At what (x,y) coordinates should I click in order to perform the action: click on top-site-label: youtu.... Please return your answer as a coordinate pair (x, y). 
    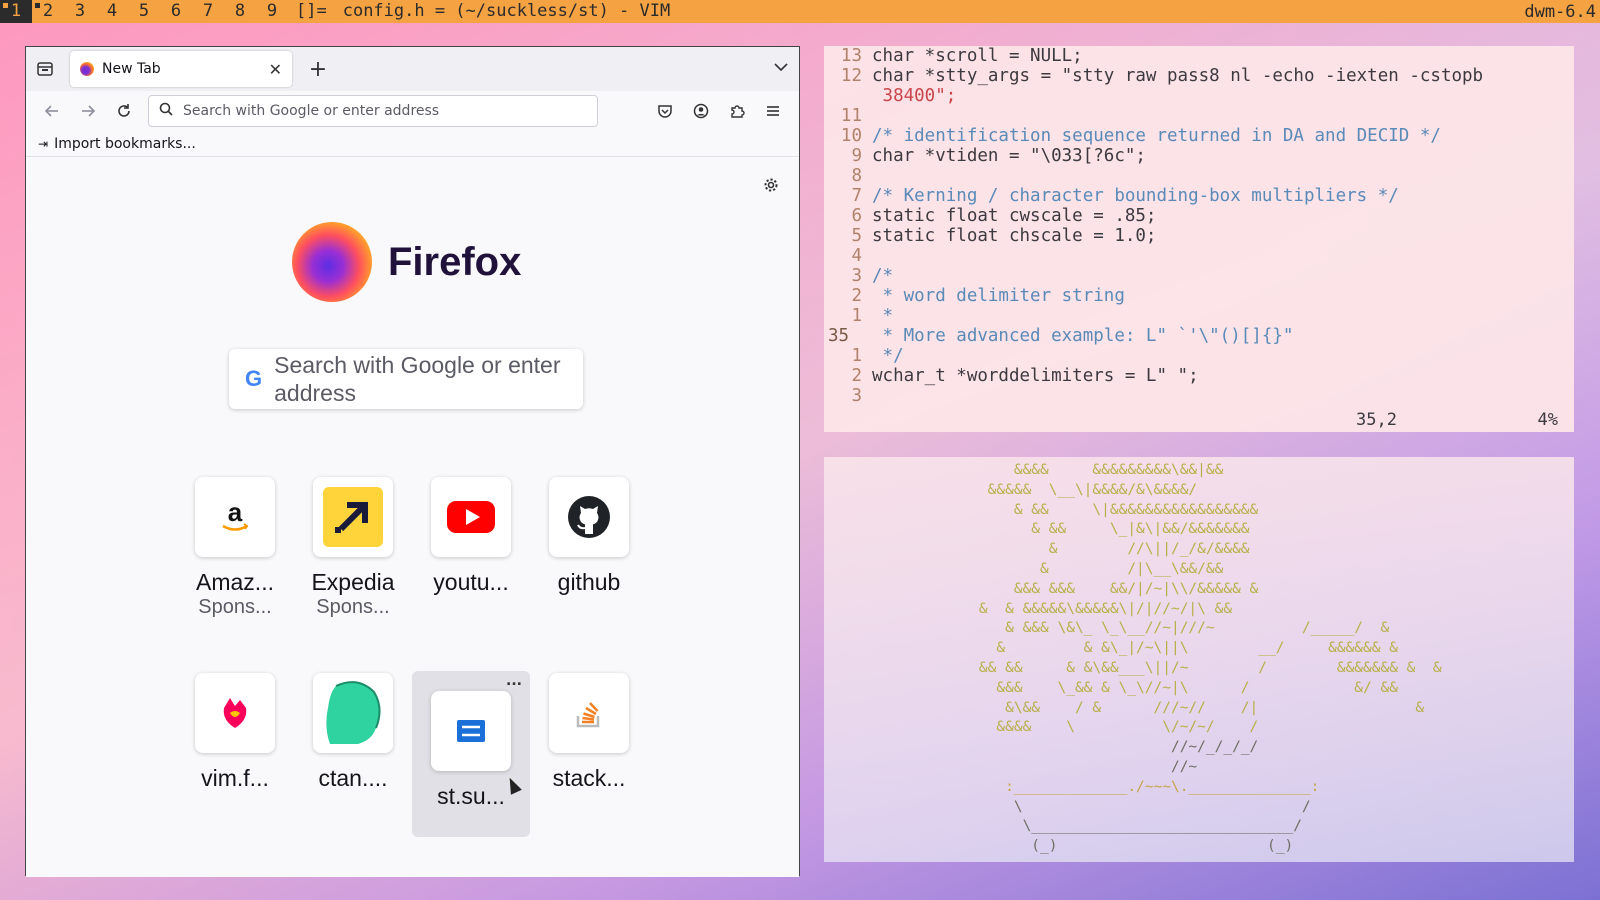
    Looking at the image, I should click on (471, 582).